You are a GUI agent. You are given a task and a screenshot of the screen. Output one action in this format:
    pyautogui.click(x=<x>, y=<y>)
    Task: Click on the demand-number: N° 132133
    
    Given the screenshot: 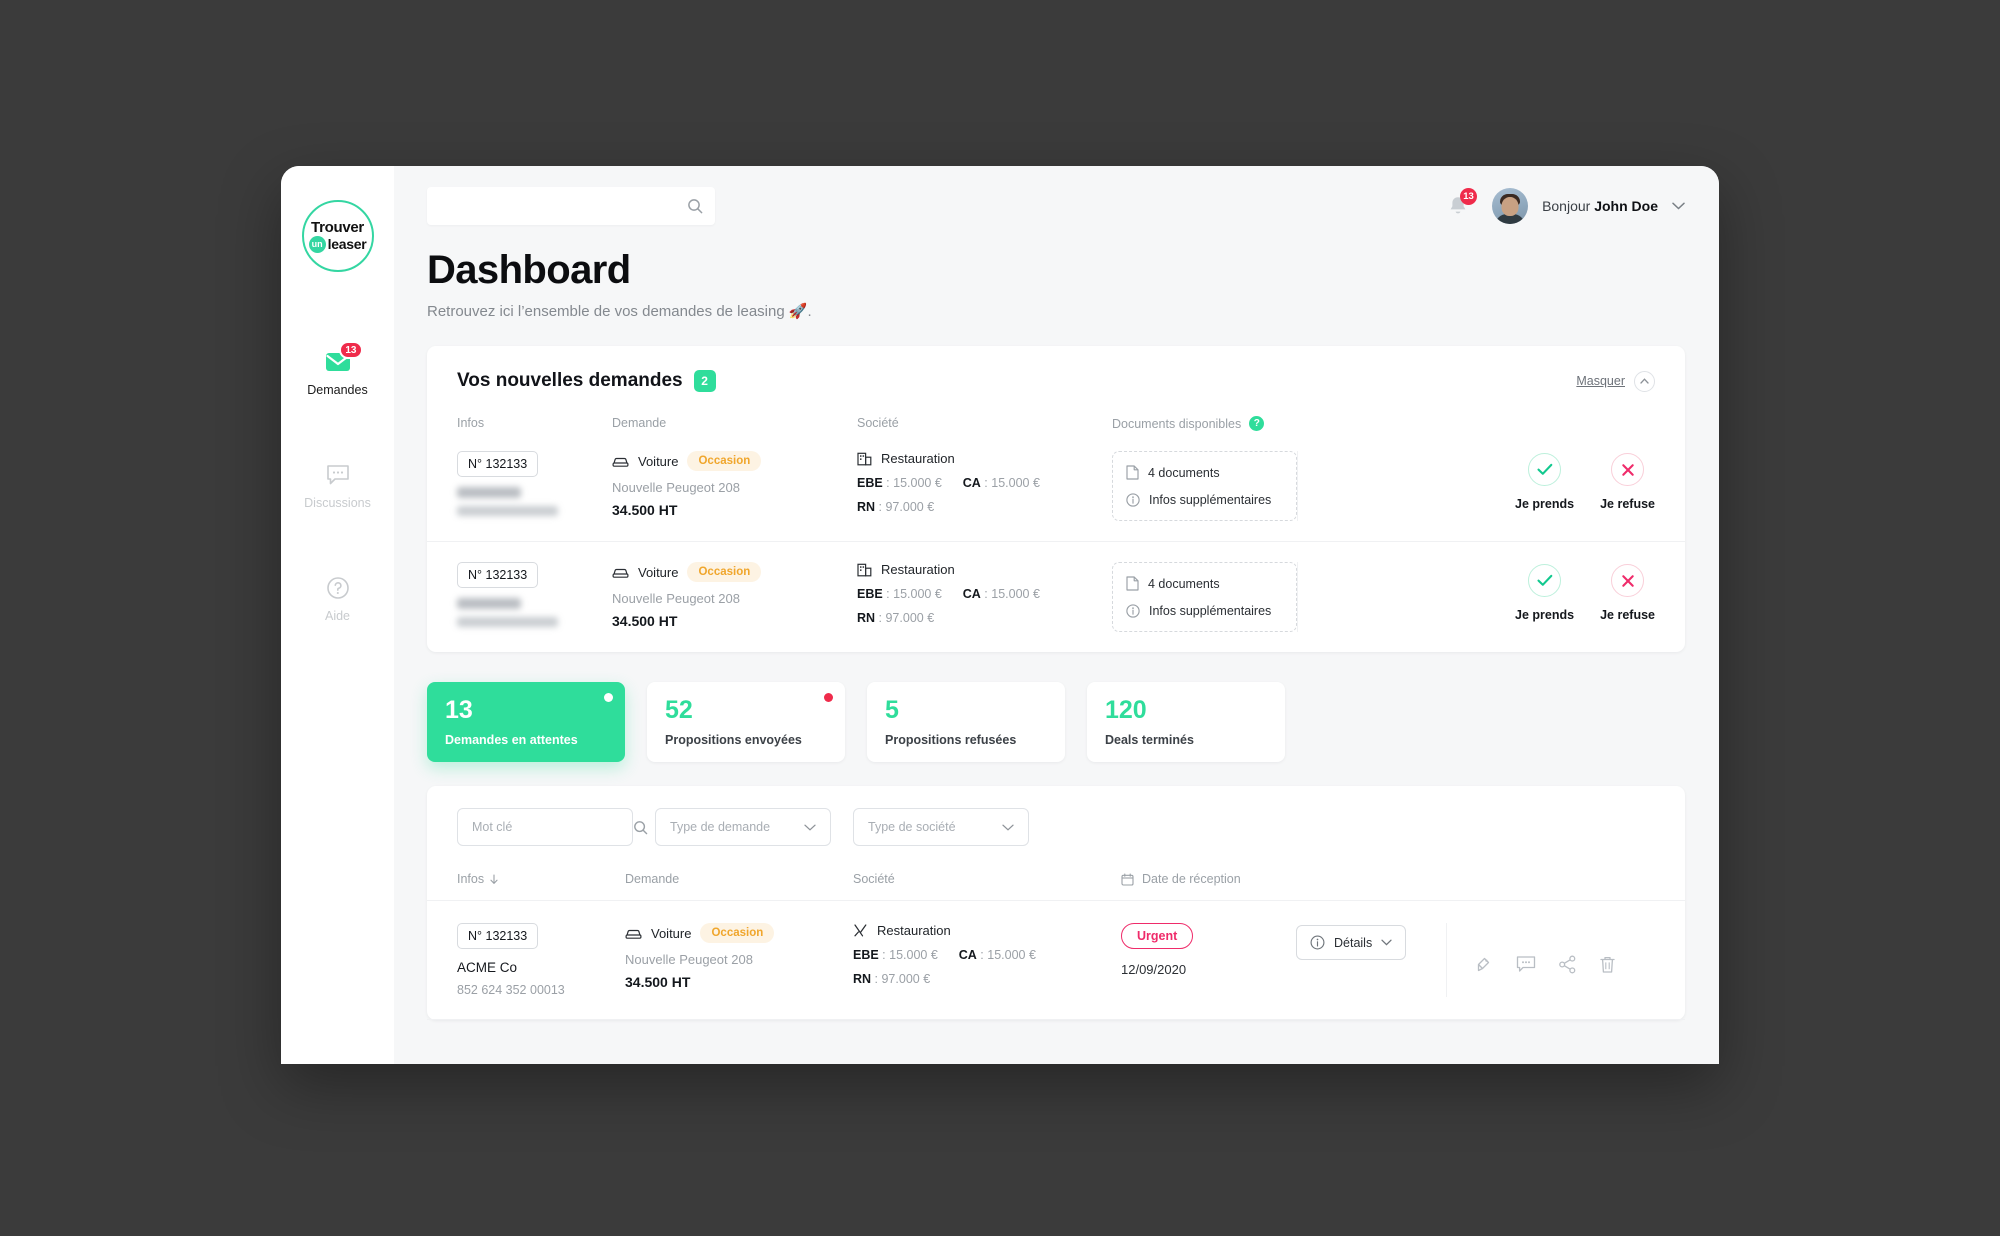 What is the action you would take?
    pyautogui.click(x=498, y=464)
    